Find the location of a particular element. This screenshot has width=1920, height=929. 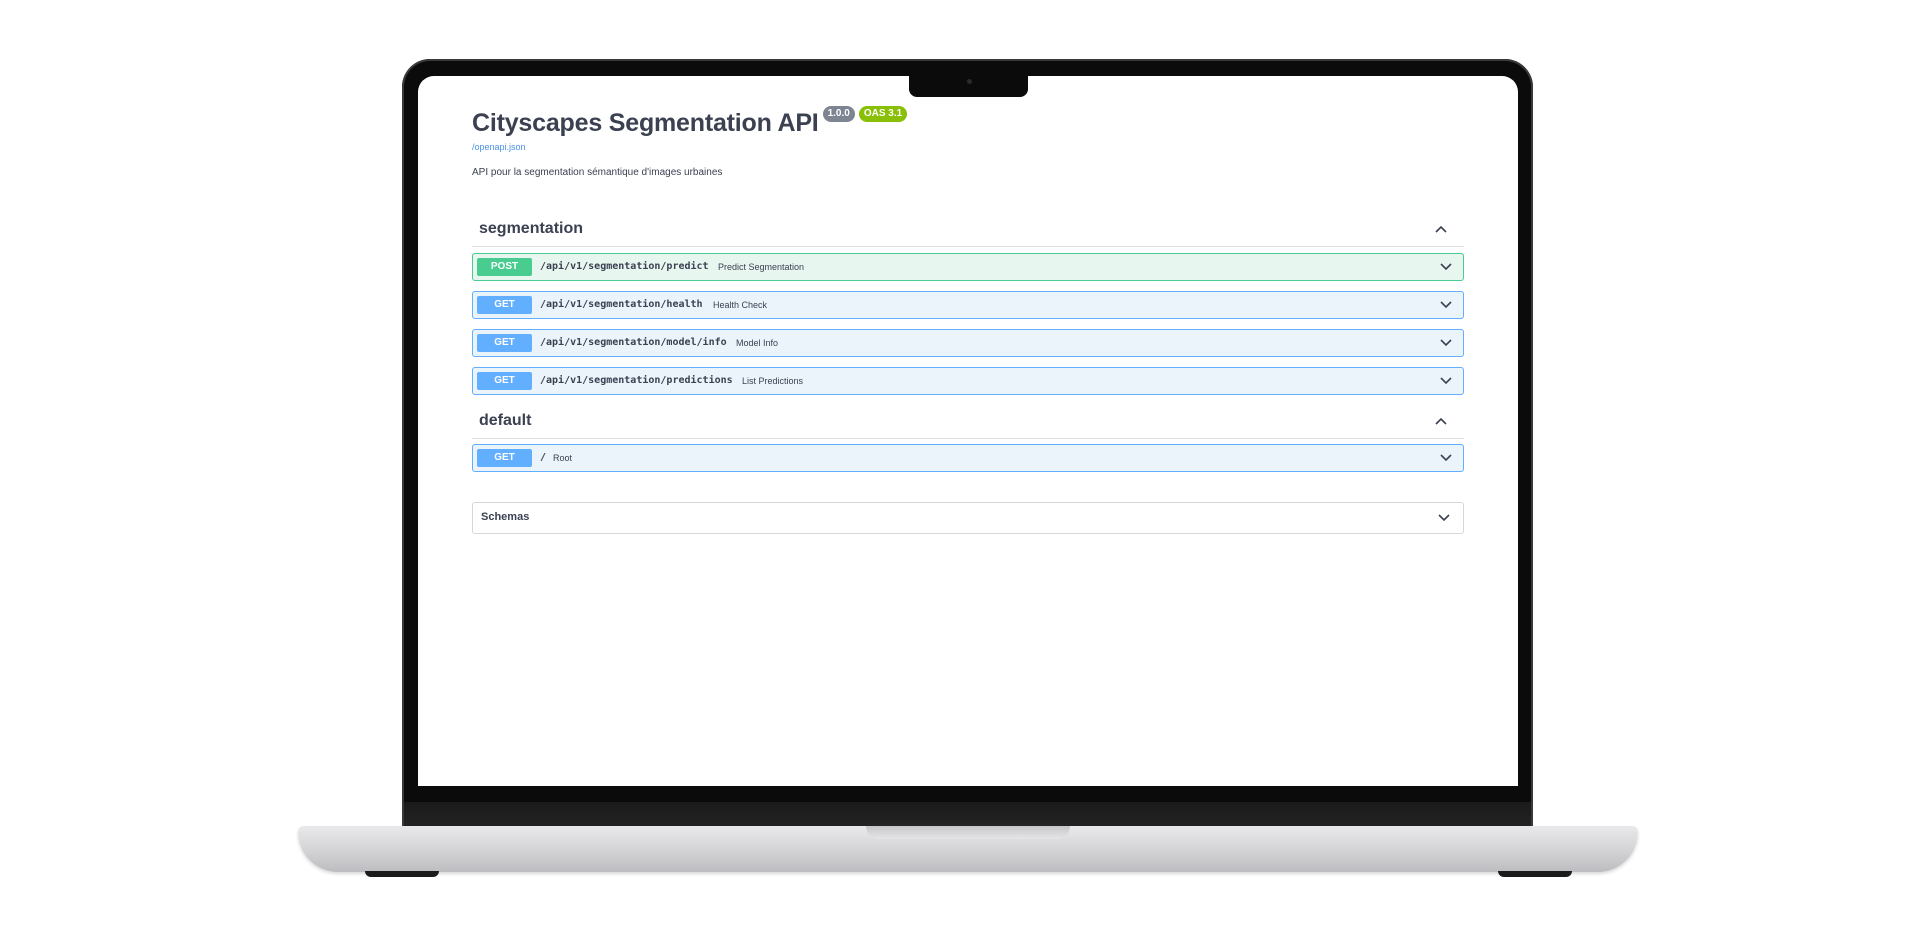

laptop-foot-right is located at coordinates (1535, 874).